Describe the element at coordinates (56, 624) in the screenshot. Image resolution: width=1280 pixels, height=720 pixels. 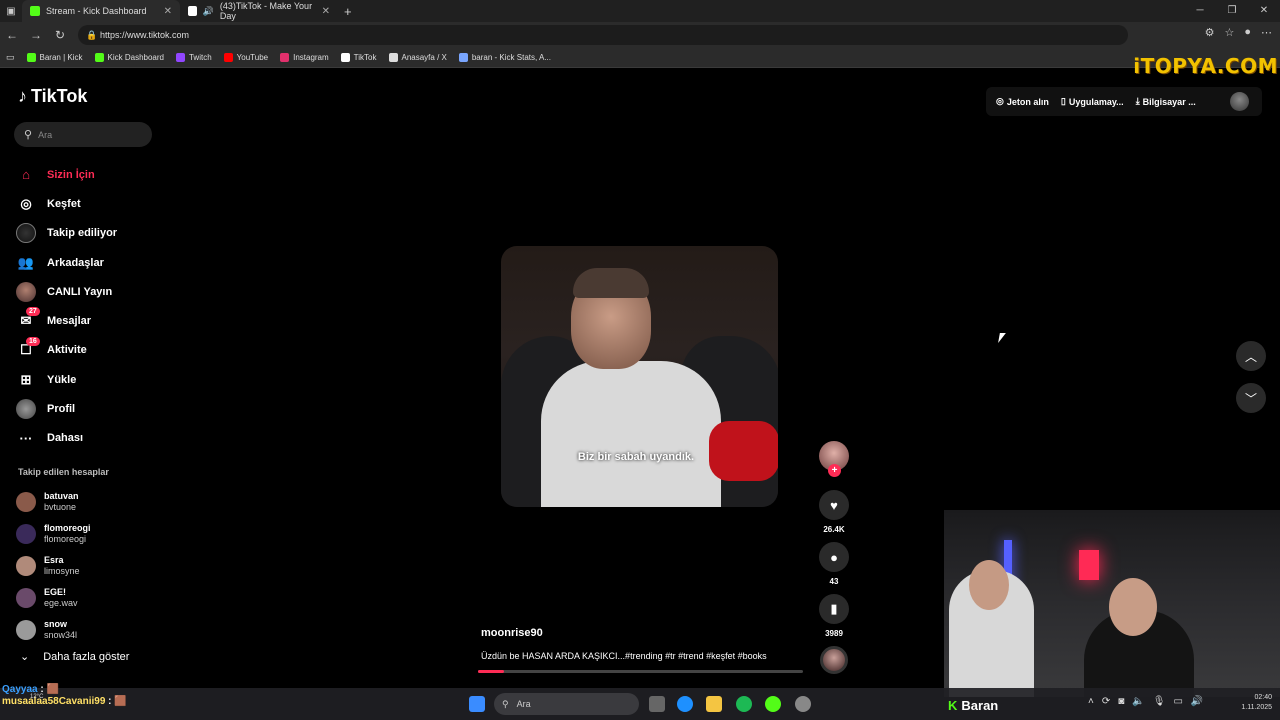
I see `account-name: snow` at that location.